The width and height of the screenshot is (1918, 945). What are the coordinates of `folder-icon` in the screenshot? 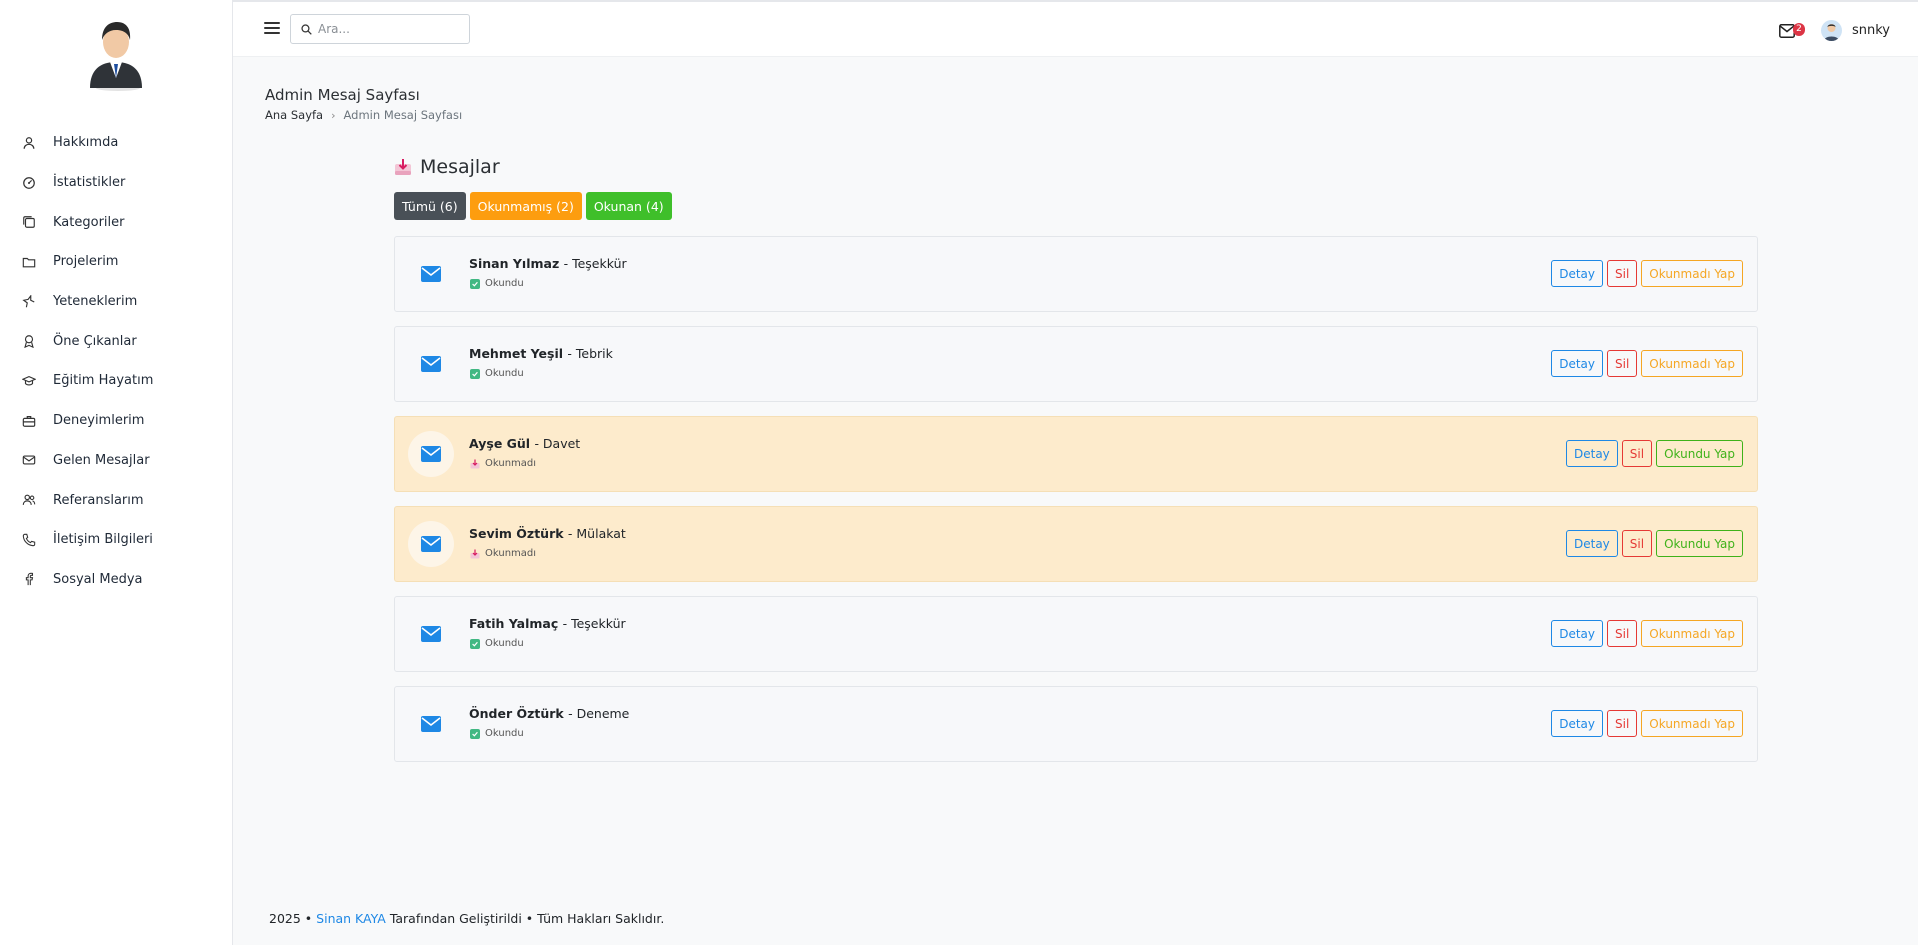 It's located at (29, 262).